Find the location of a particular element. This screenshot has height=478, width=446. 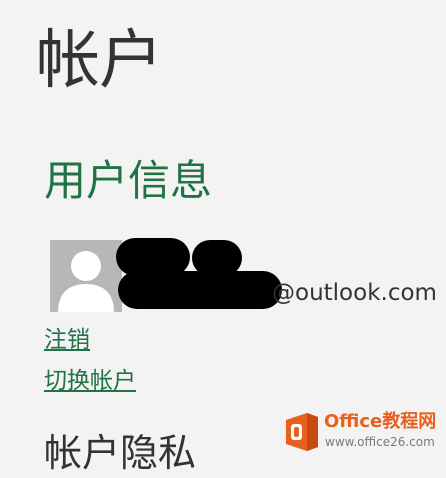

account-email: @outlook.com is located at coordinates (354, 293).